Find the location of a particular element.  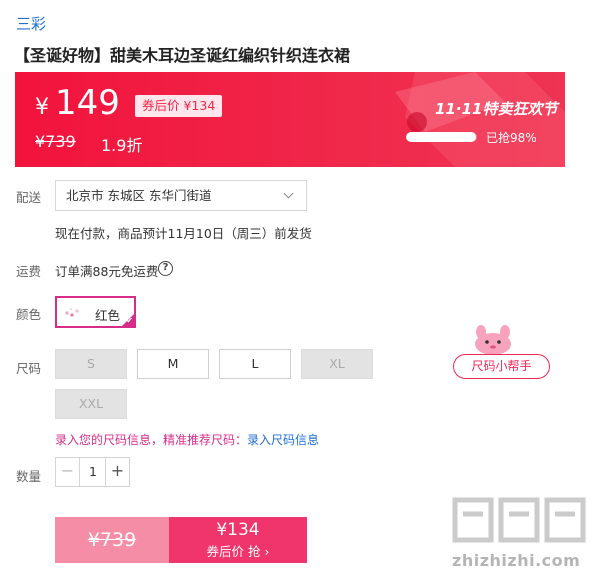

size-info-prompt: 录入您的尺码信息，精准推荐尺码：录入尺码信息 is located at coordinates (187, 439).